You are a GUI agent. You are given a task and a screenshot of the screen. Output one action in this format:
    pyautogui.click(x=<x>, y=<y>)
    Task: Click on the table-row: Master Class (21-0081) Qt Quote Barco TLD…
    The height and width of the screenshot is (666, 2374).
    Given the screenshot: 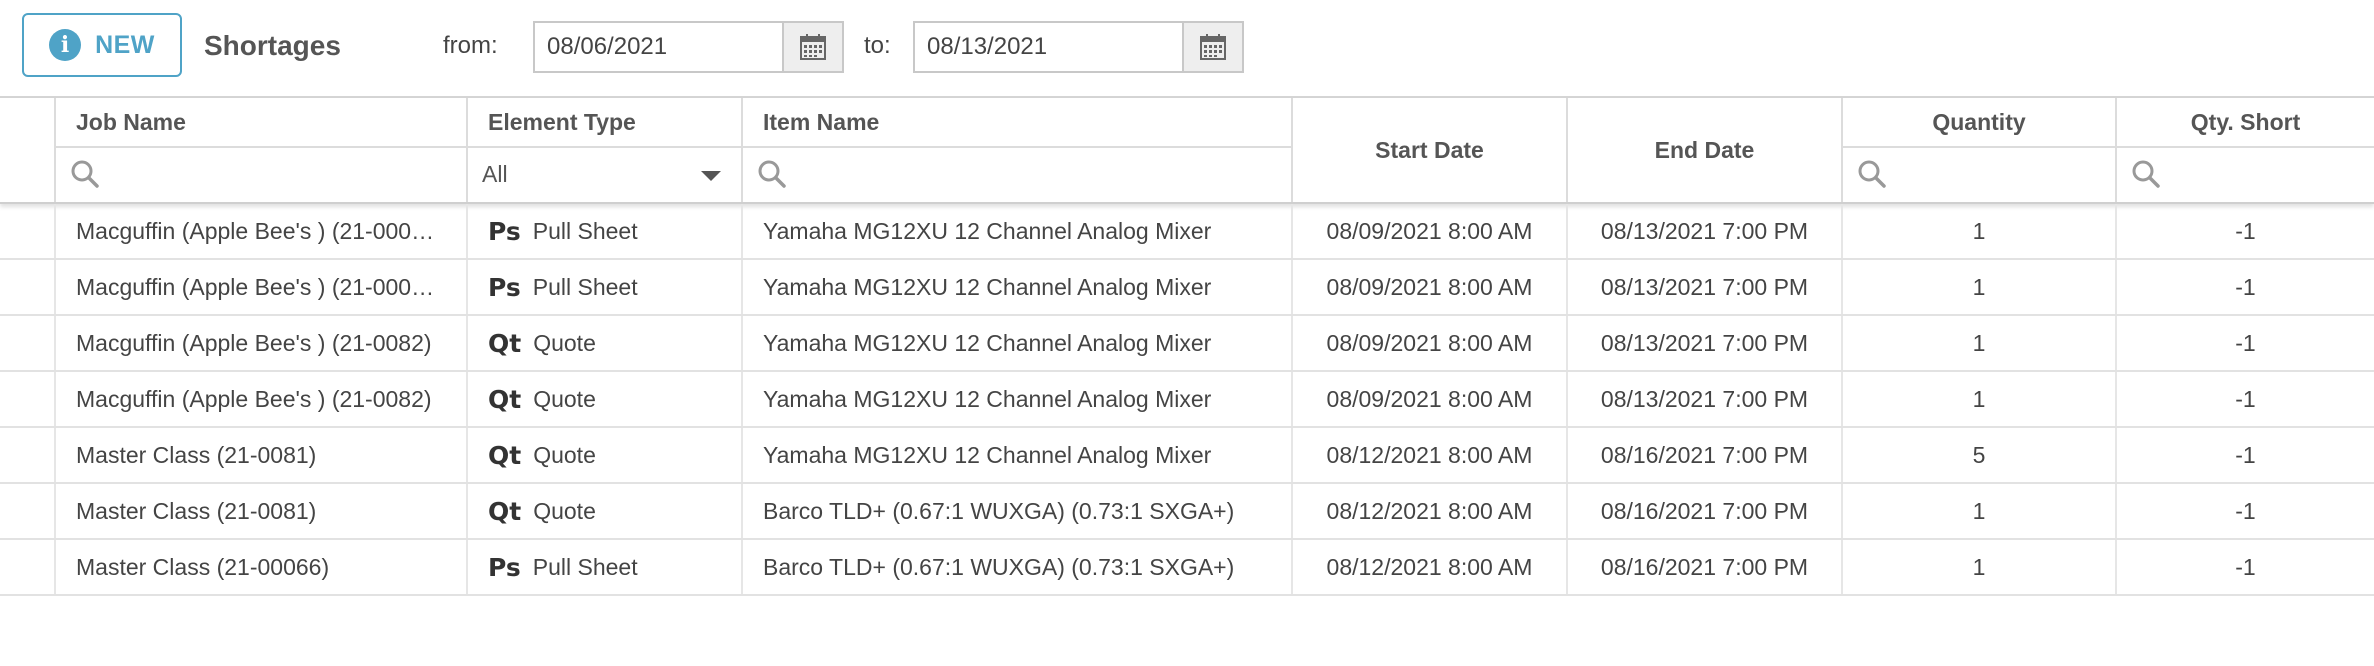 What is the action you would take?
    pyautogui.click(x=1187, y=512)
    